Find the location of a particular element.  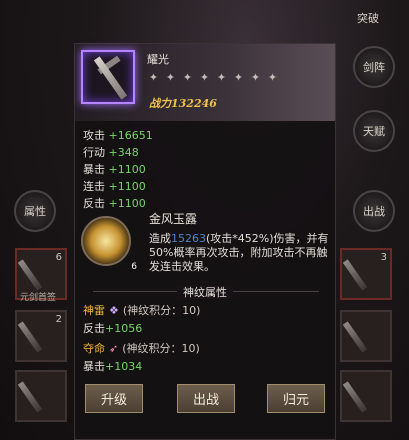

sword-slot: 3 is located at coordinates (366, 274).